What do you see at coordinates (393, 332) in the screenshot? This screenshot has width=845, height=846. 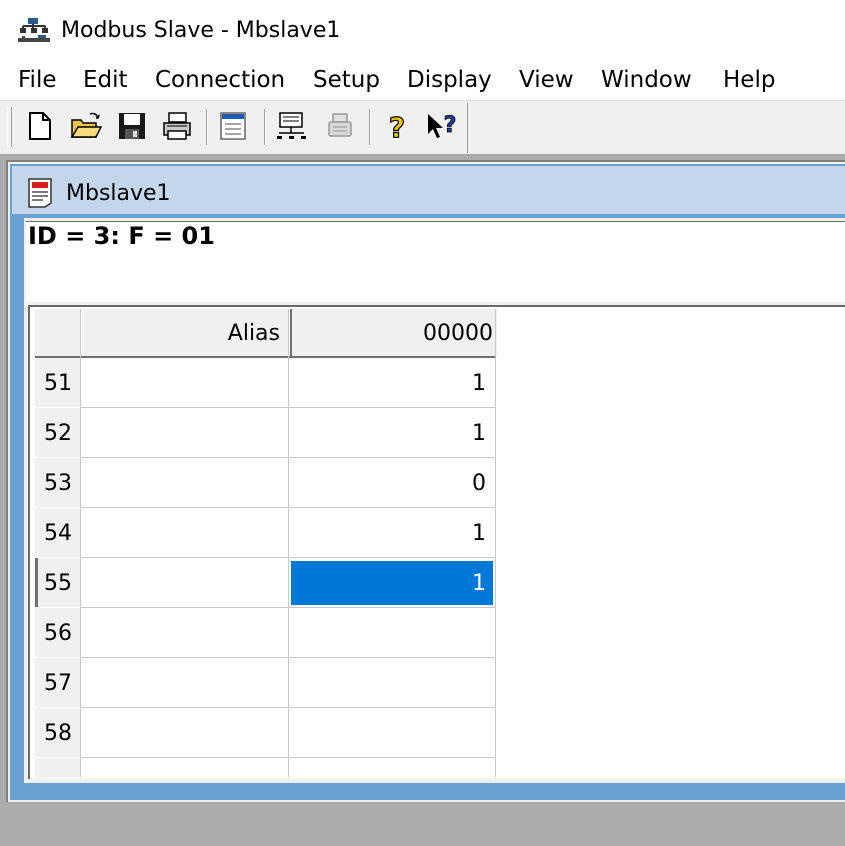 I see `address-column-header: 00000` at bounding box center [393, 332].